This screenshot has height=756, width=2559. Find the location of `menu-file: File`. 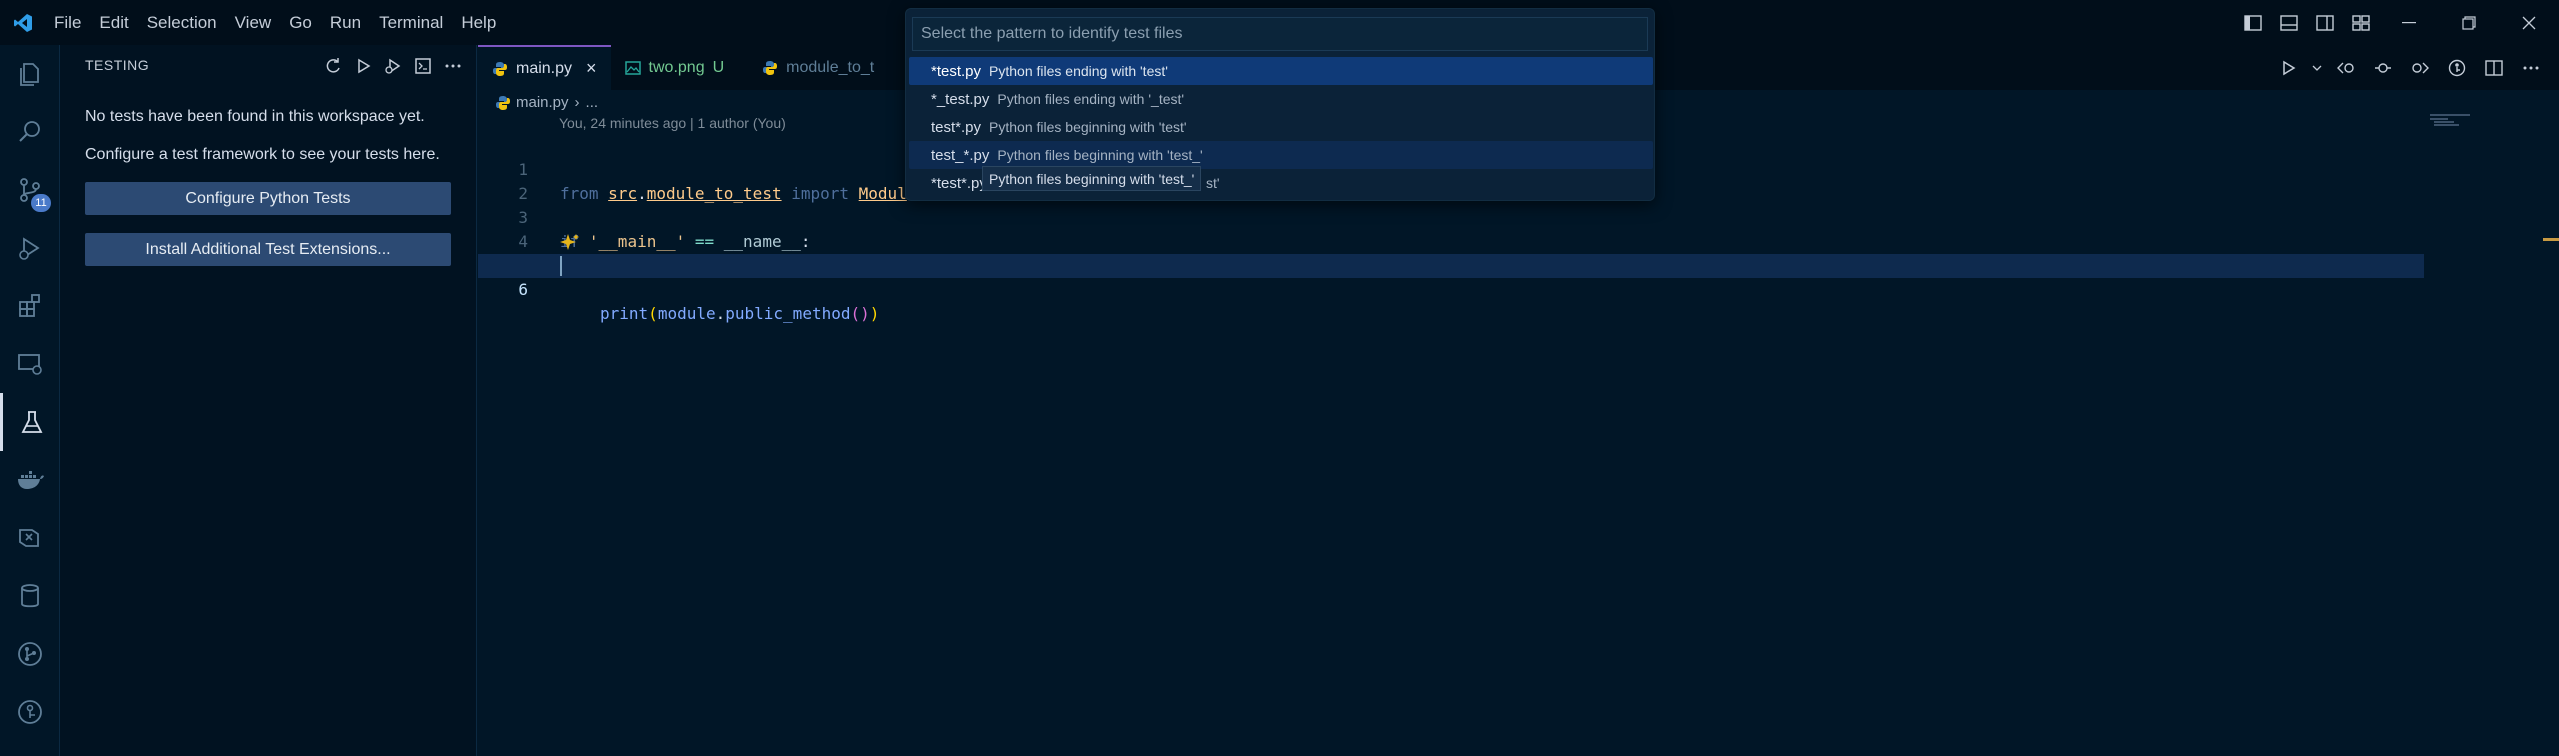

menu-file: File is located at coordinates (67, 22).